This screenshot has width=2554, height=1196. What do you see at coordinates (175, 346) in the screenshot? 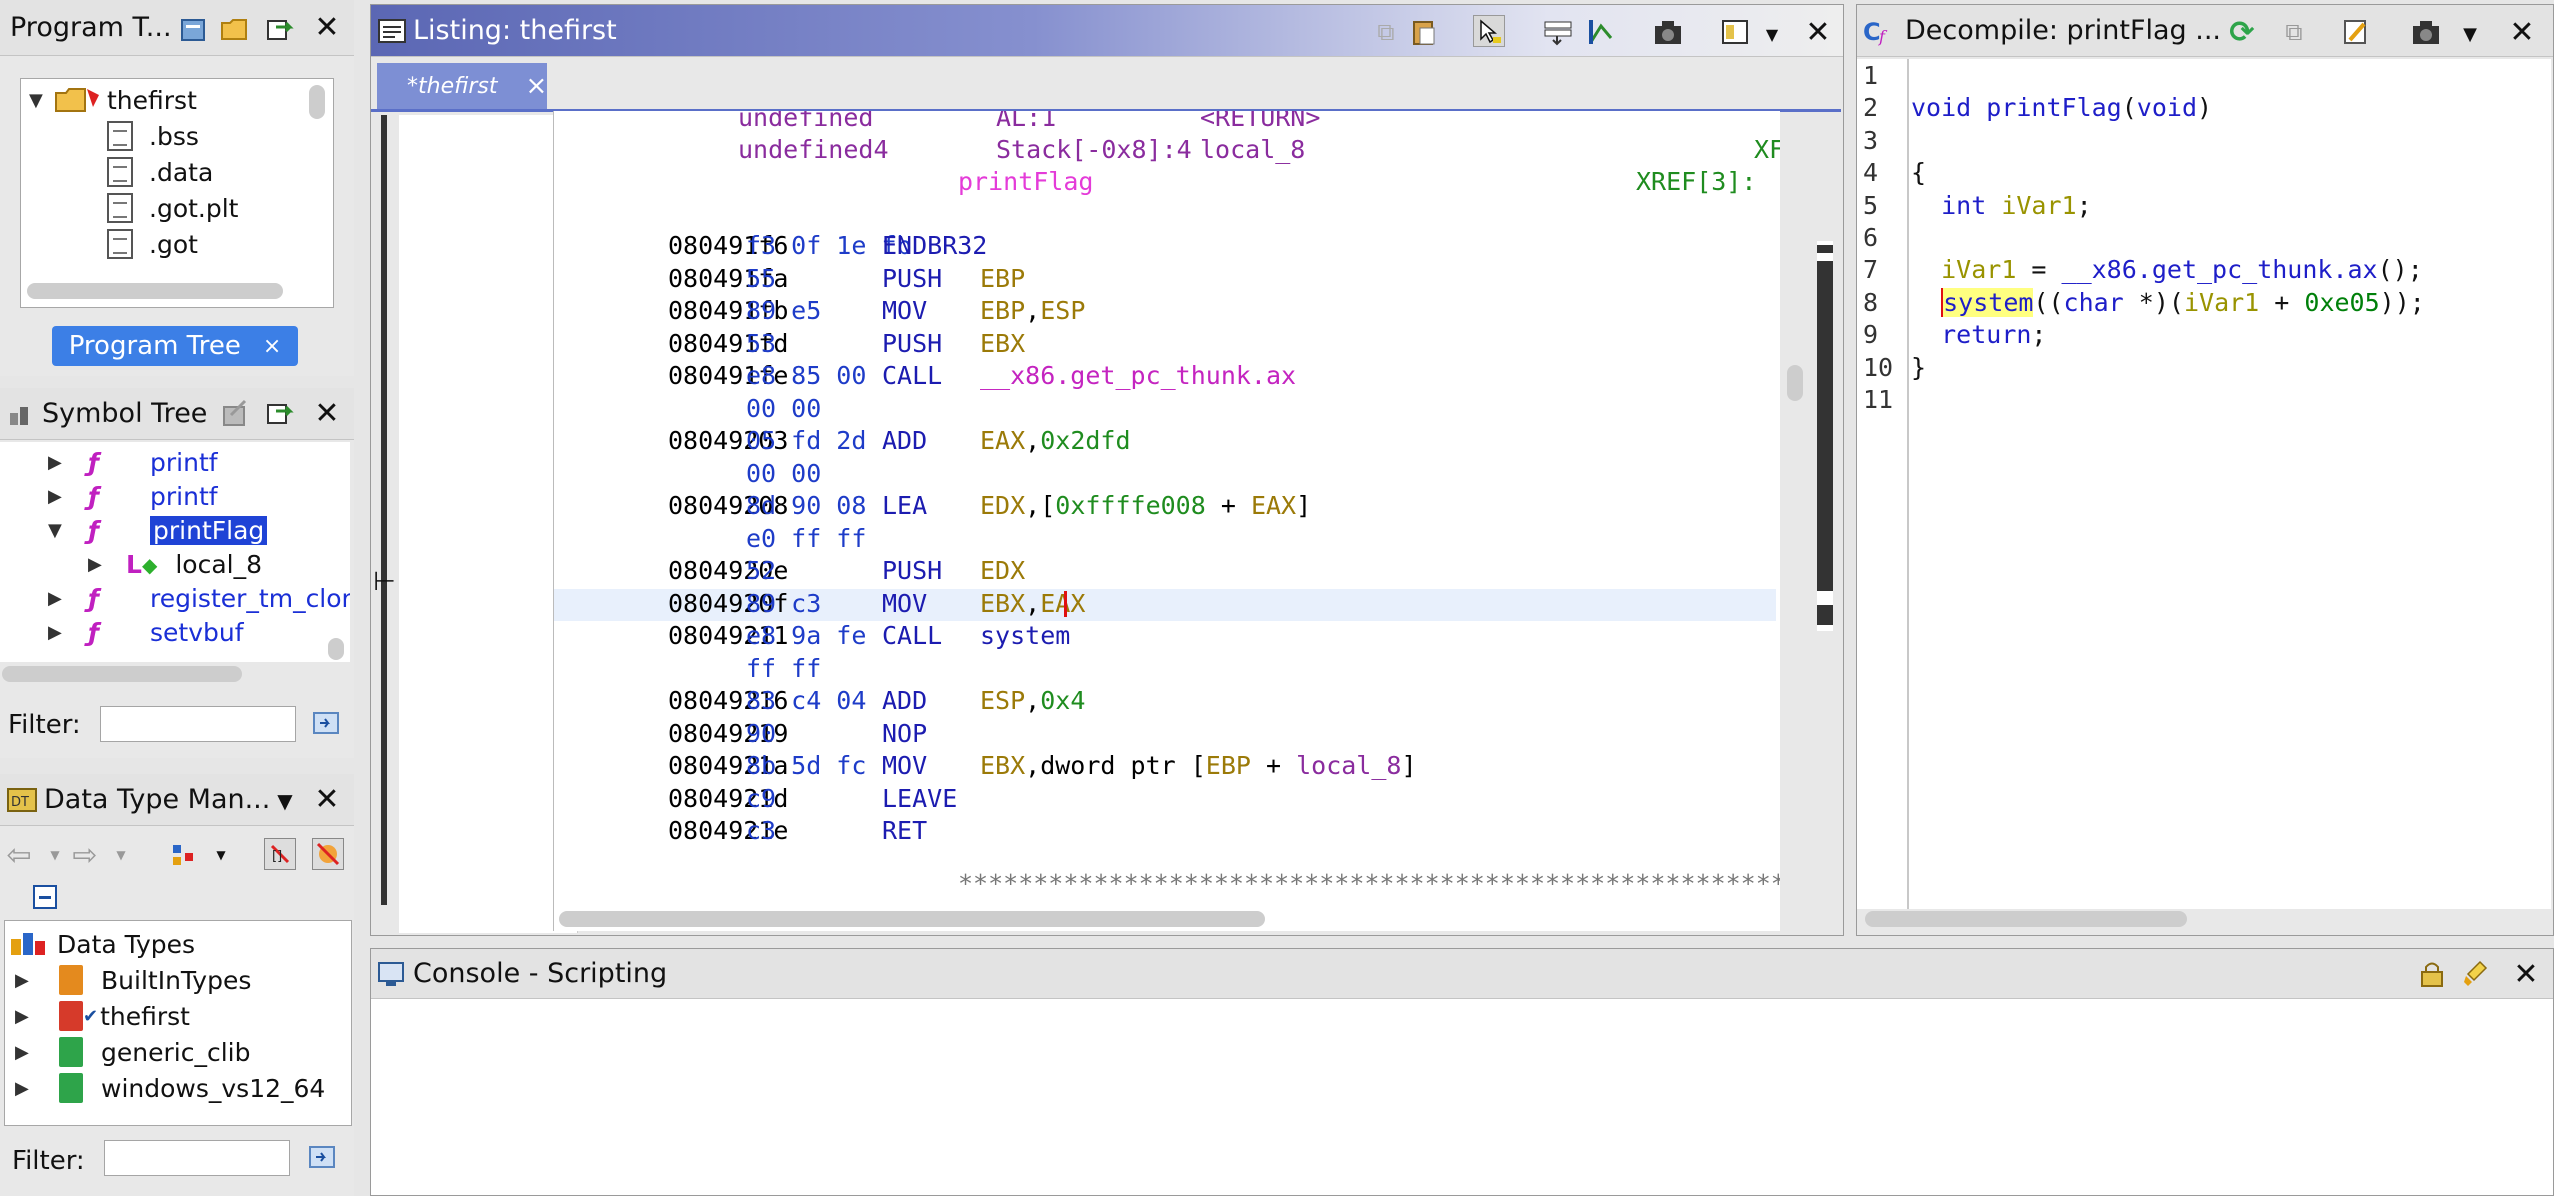
I see `program-tree-tab: Program Tree ×` at bounding box center [175, 346].